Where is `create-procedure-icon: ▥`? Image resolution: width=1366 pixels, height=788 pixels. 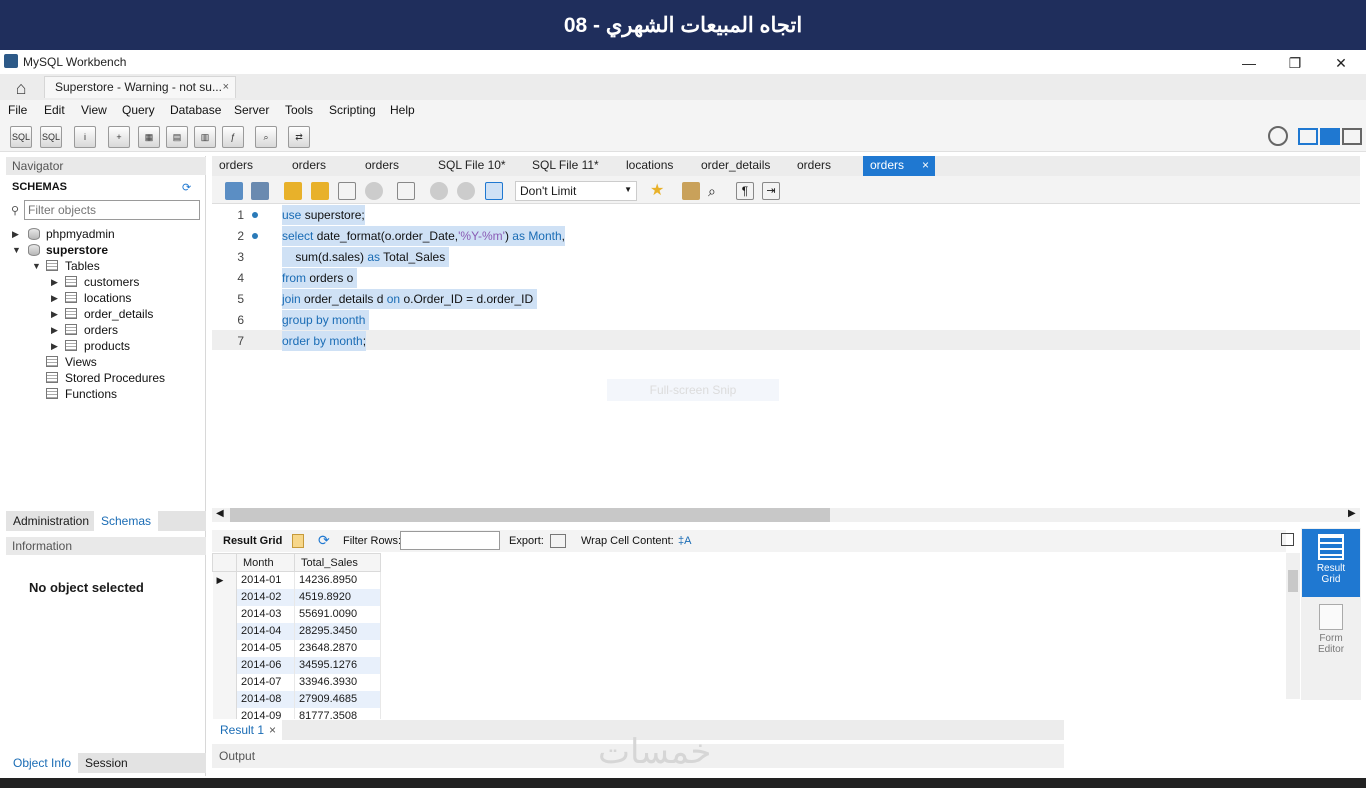 create-procedure-icon: ▥ is located at coordinates (205, 137).